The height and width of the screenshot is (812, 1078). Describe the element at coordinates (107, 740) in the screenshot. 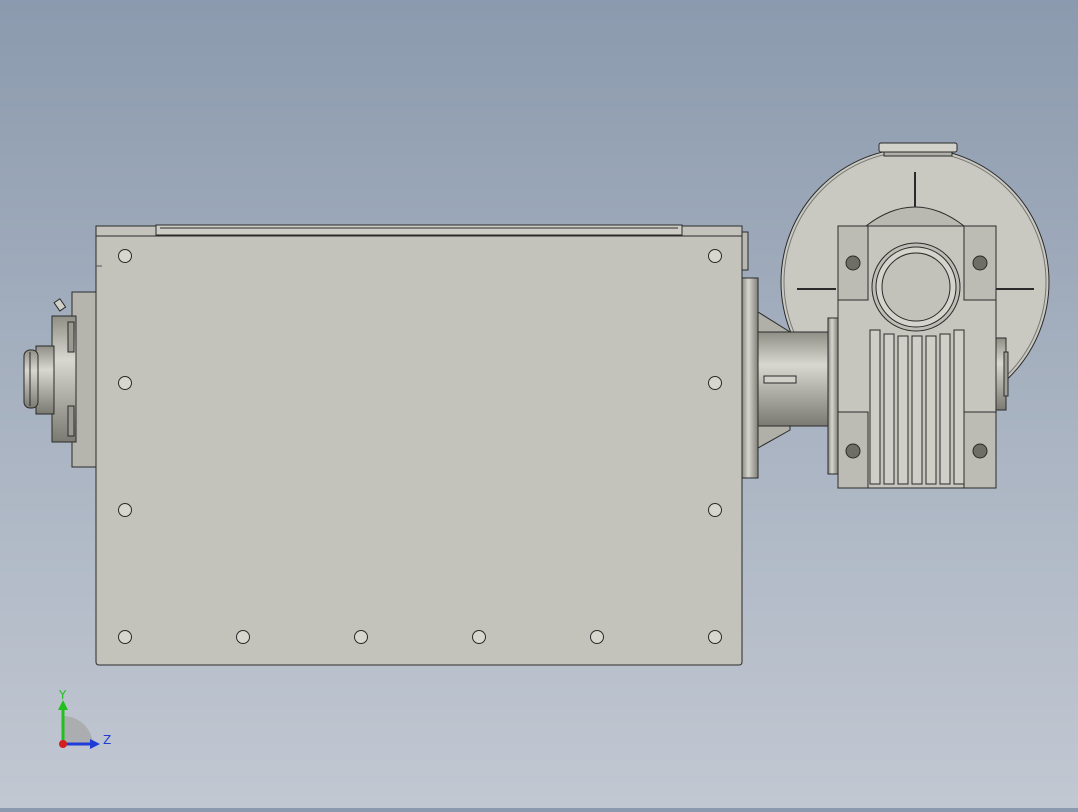

I see `z-axis-label: Z` at that location.